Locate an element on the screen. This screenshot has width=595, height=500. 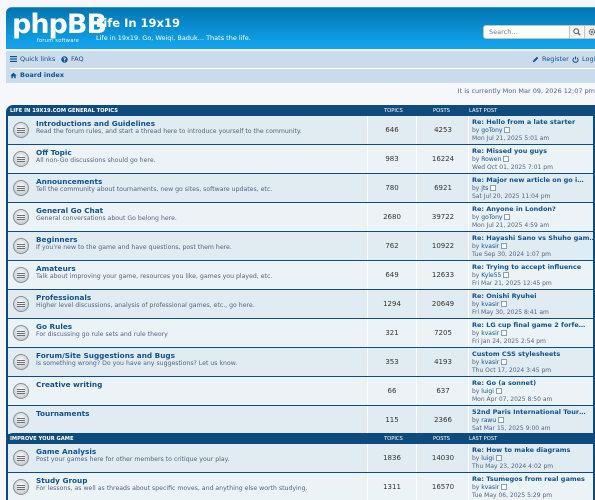
breadcrumb: Board index is located at coordinates (37, 75).